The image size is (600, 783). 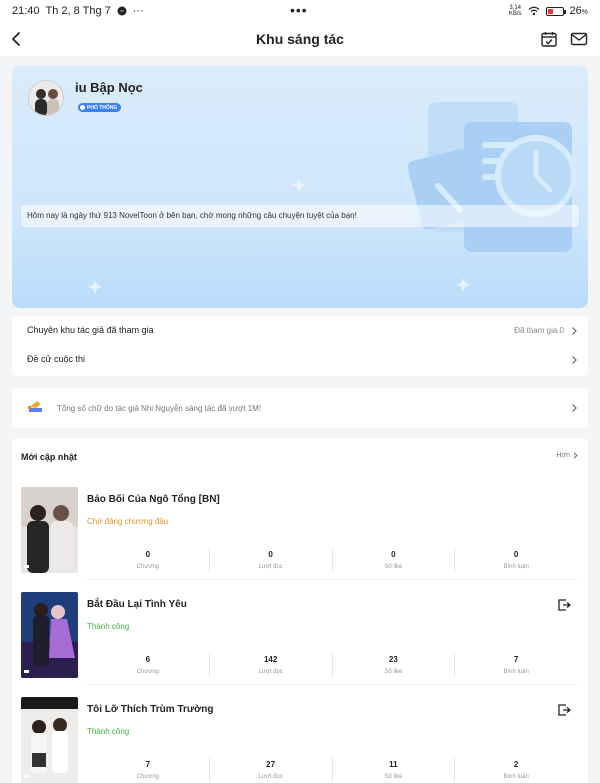 I want to click on messenger-icon, so click(x=122, y=11).